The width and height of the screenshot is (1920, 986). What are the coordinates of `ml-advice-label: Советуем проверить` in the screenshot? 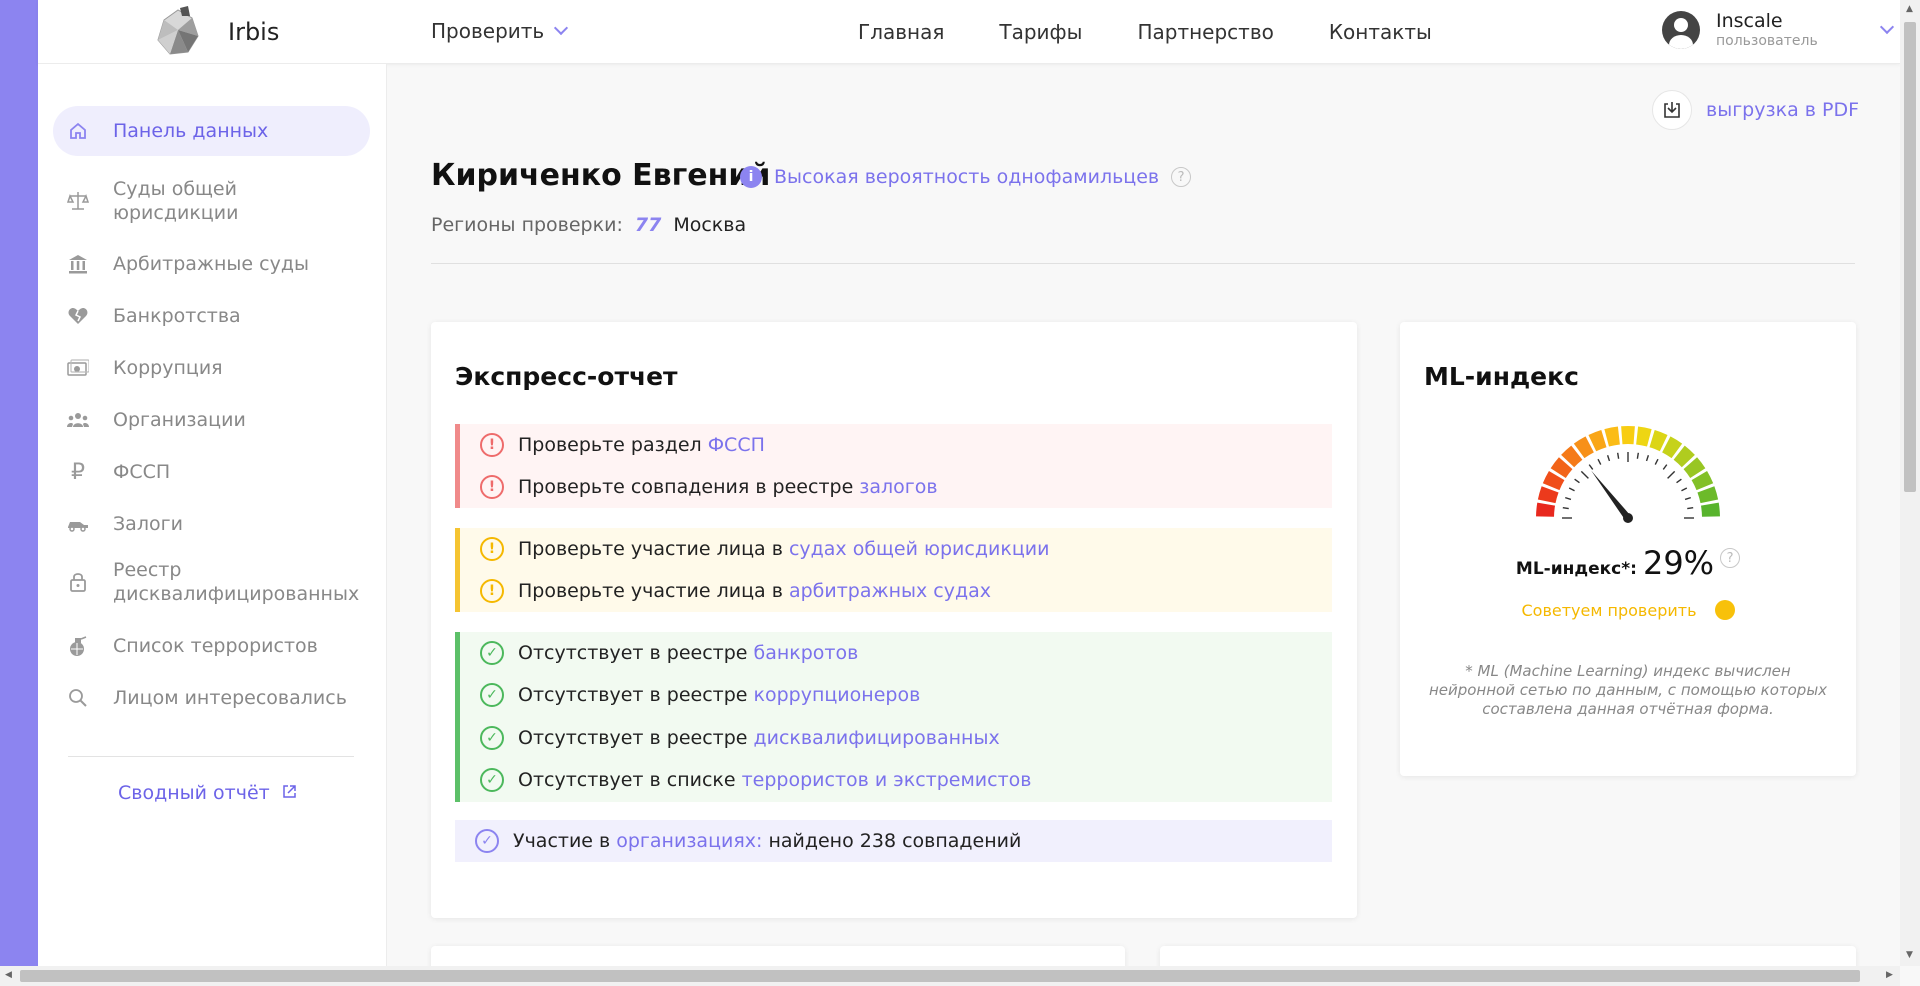 It's located at (1609, 610).